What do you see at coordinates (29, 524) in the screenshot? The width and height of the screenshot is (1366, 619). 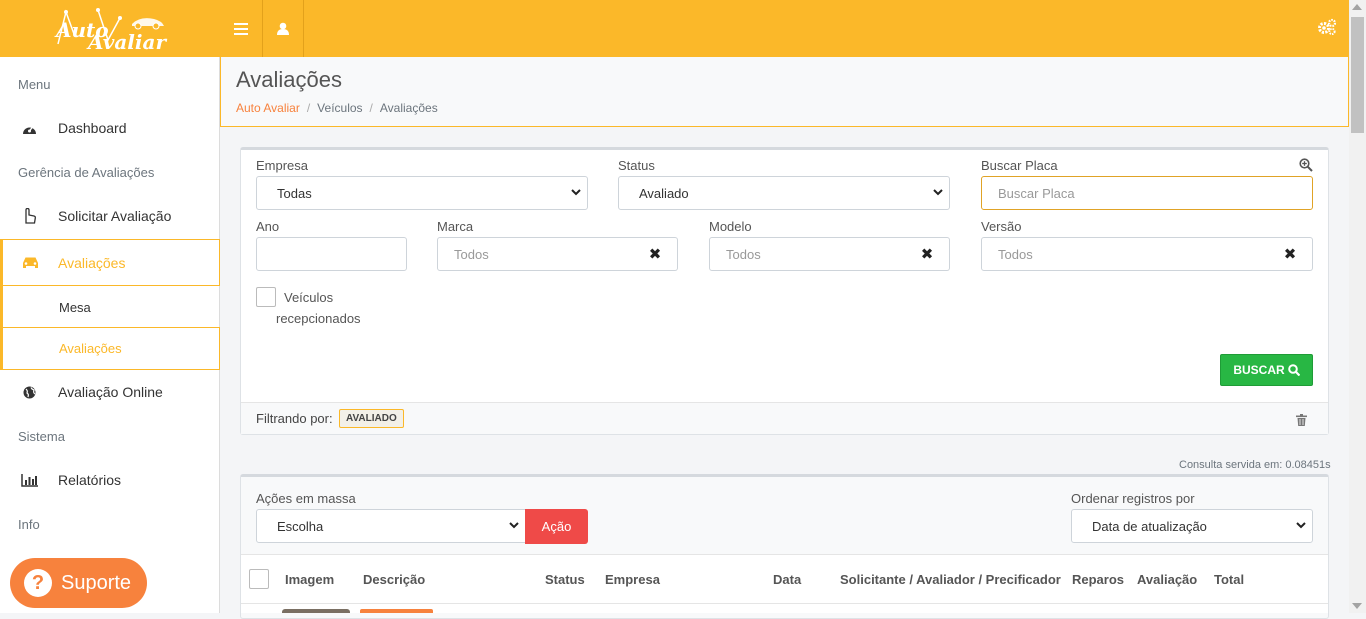 I see `sidebar-section-info: Info` at bounding box center [29, 524].